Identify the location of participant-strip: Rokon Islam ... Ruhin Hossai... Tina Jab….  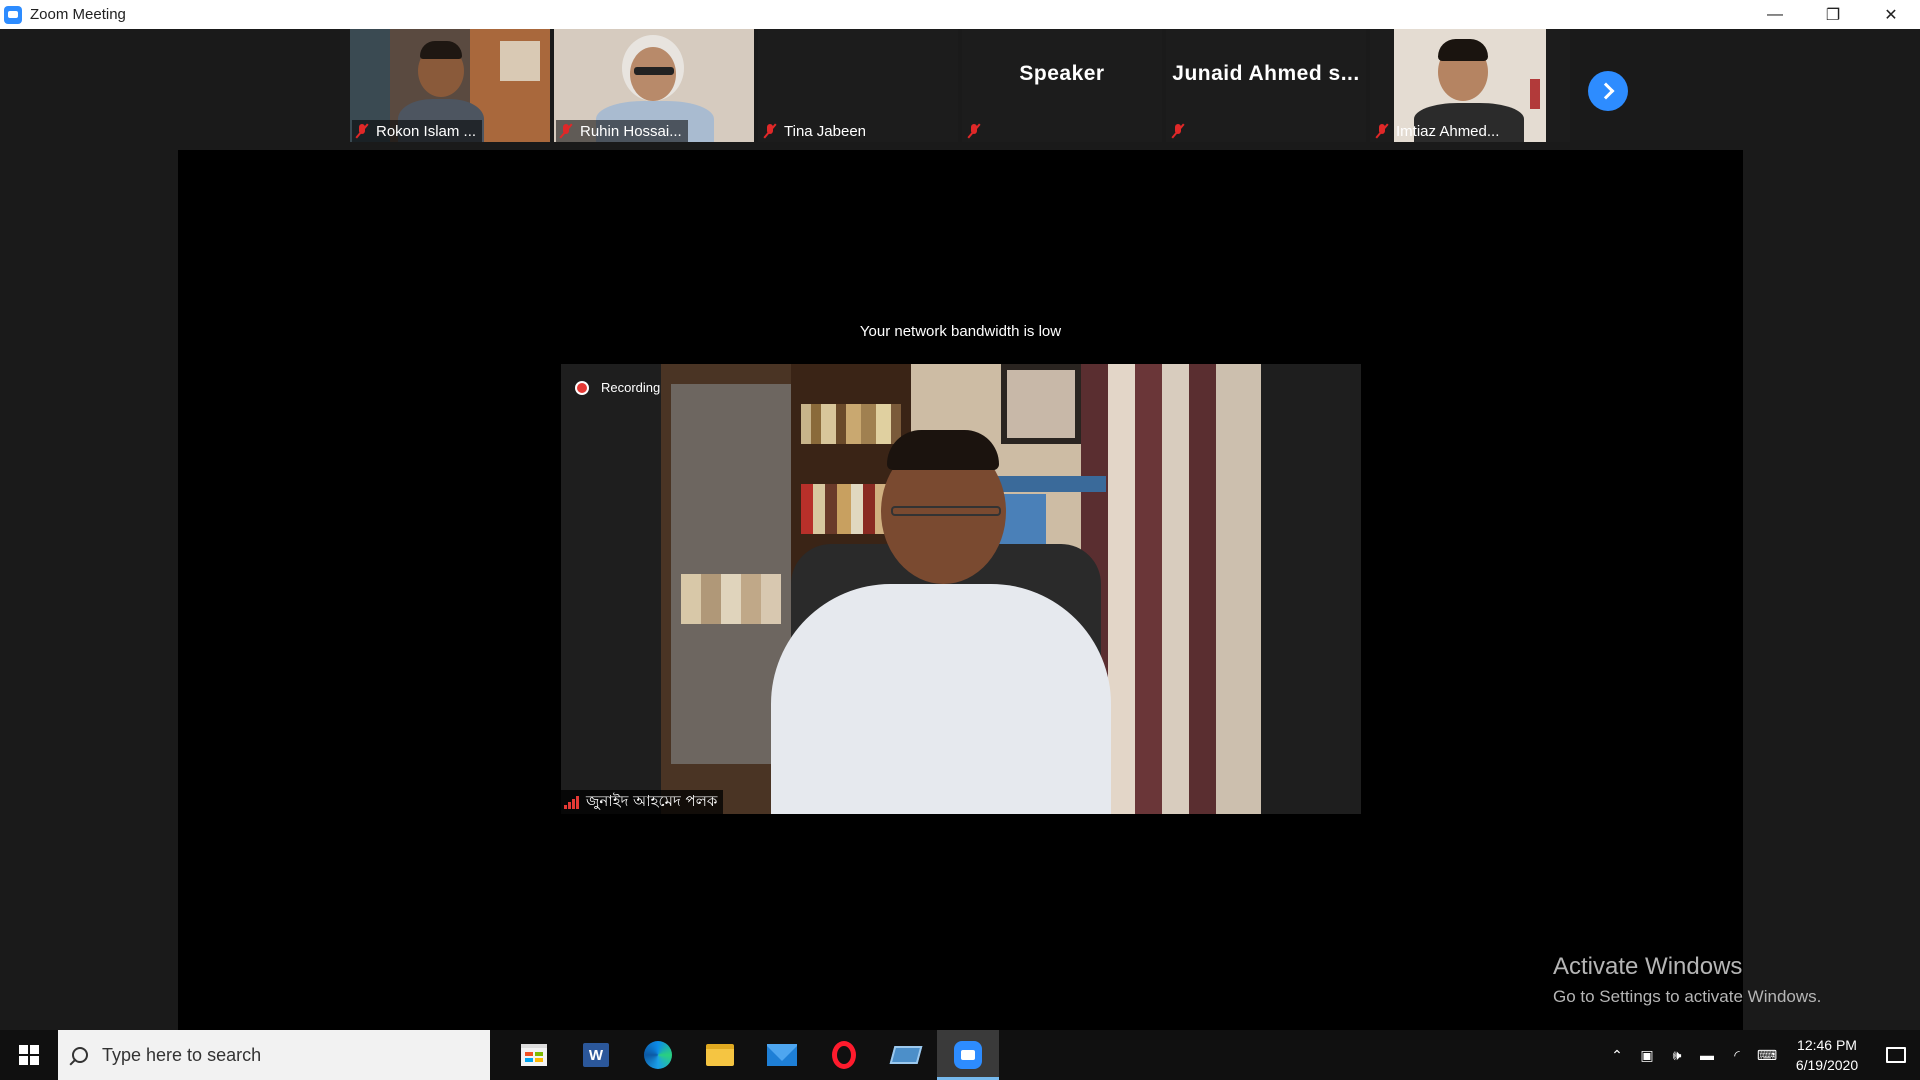
(962, 88).